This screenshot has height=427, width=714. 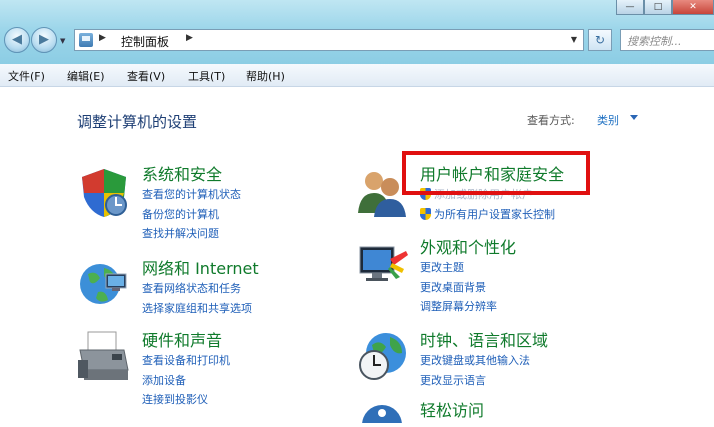 I want to click on ease-of-access-icon, so click(x=383, y=415).